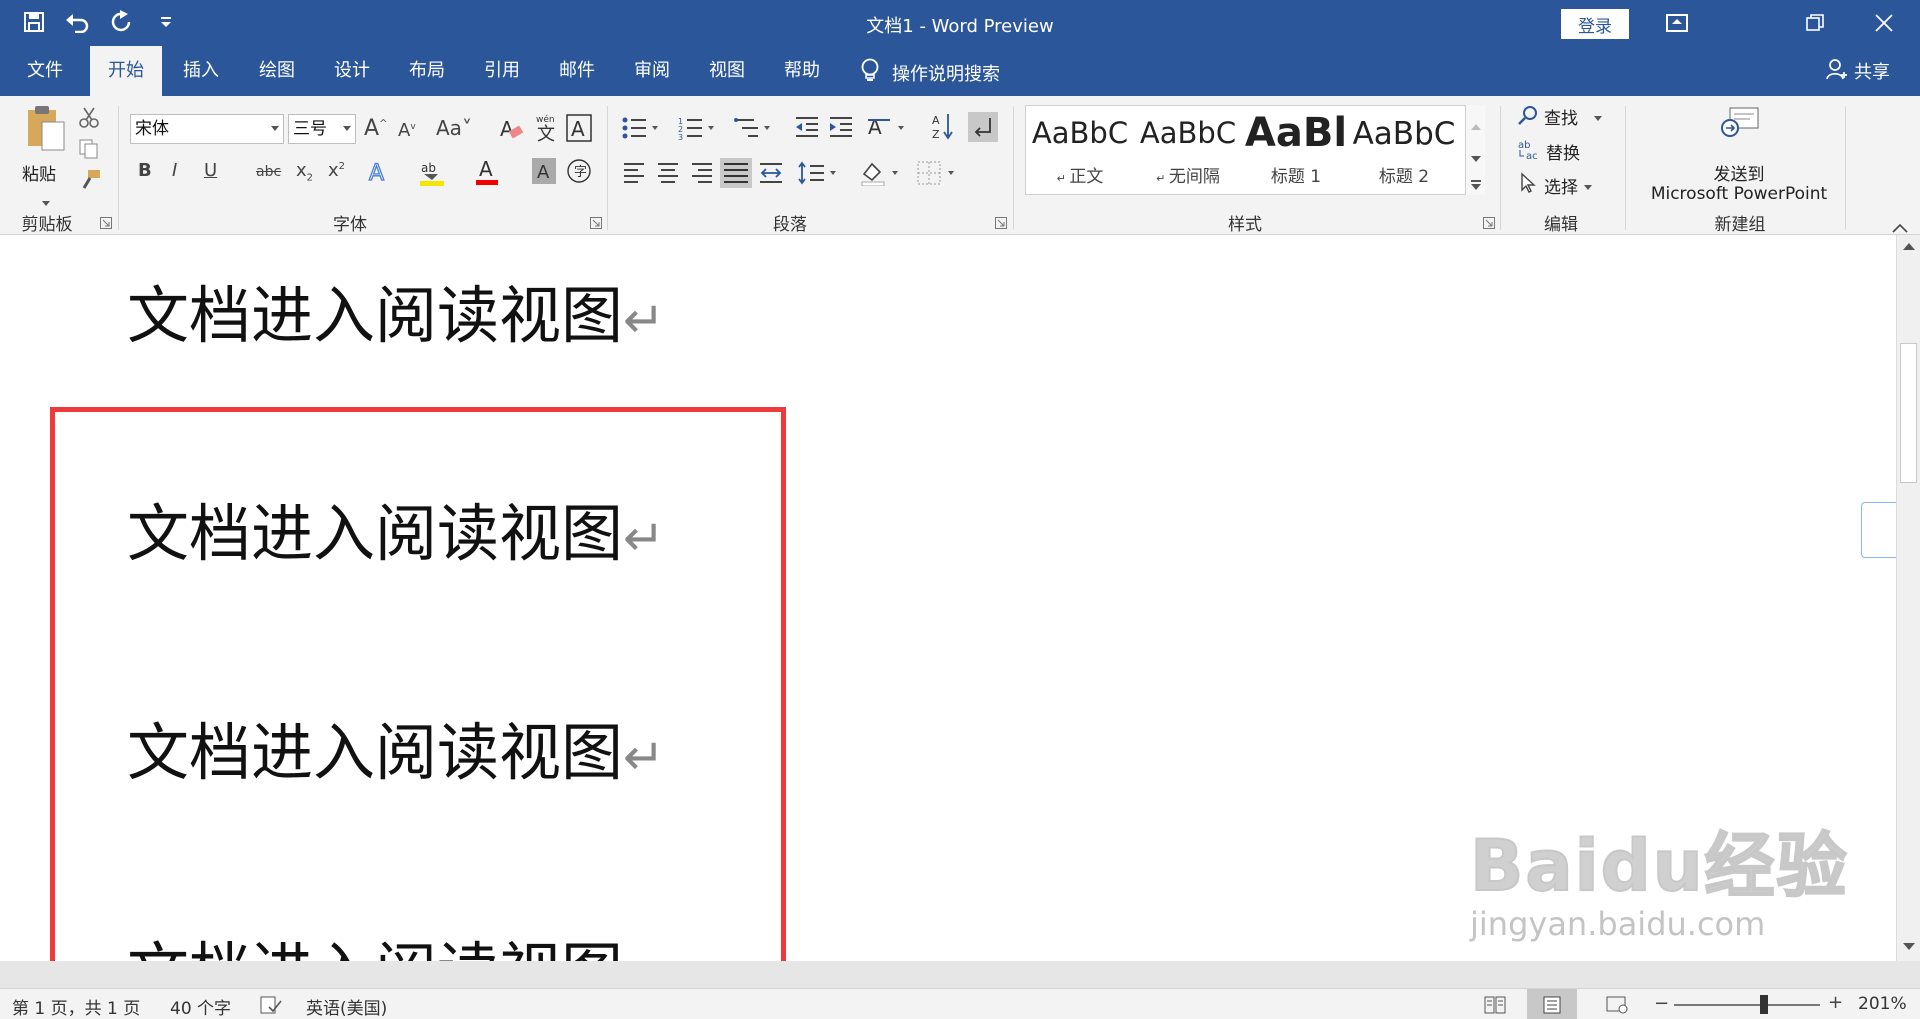  I want to click on text-effects-icon: A, so click(379, 174).